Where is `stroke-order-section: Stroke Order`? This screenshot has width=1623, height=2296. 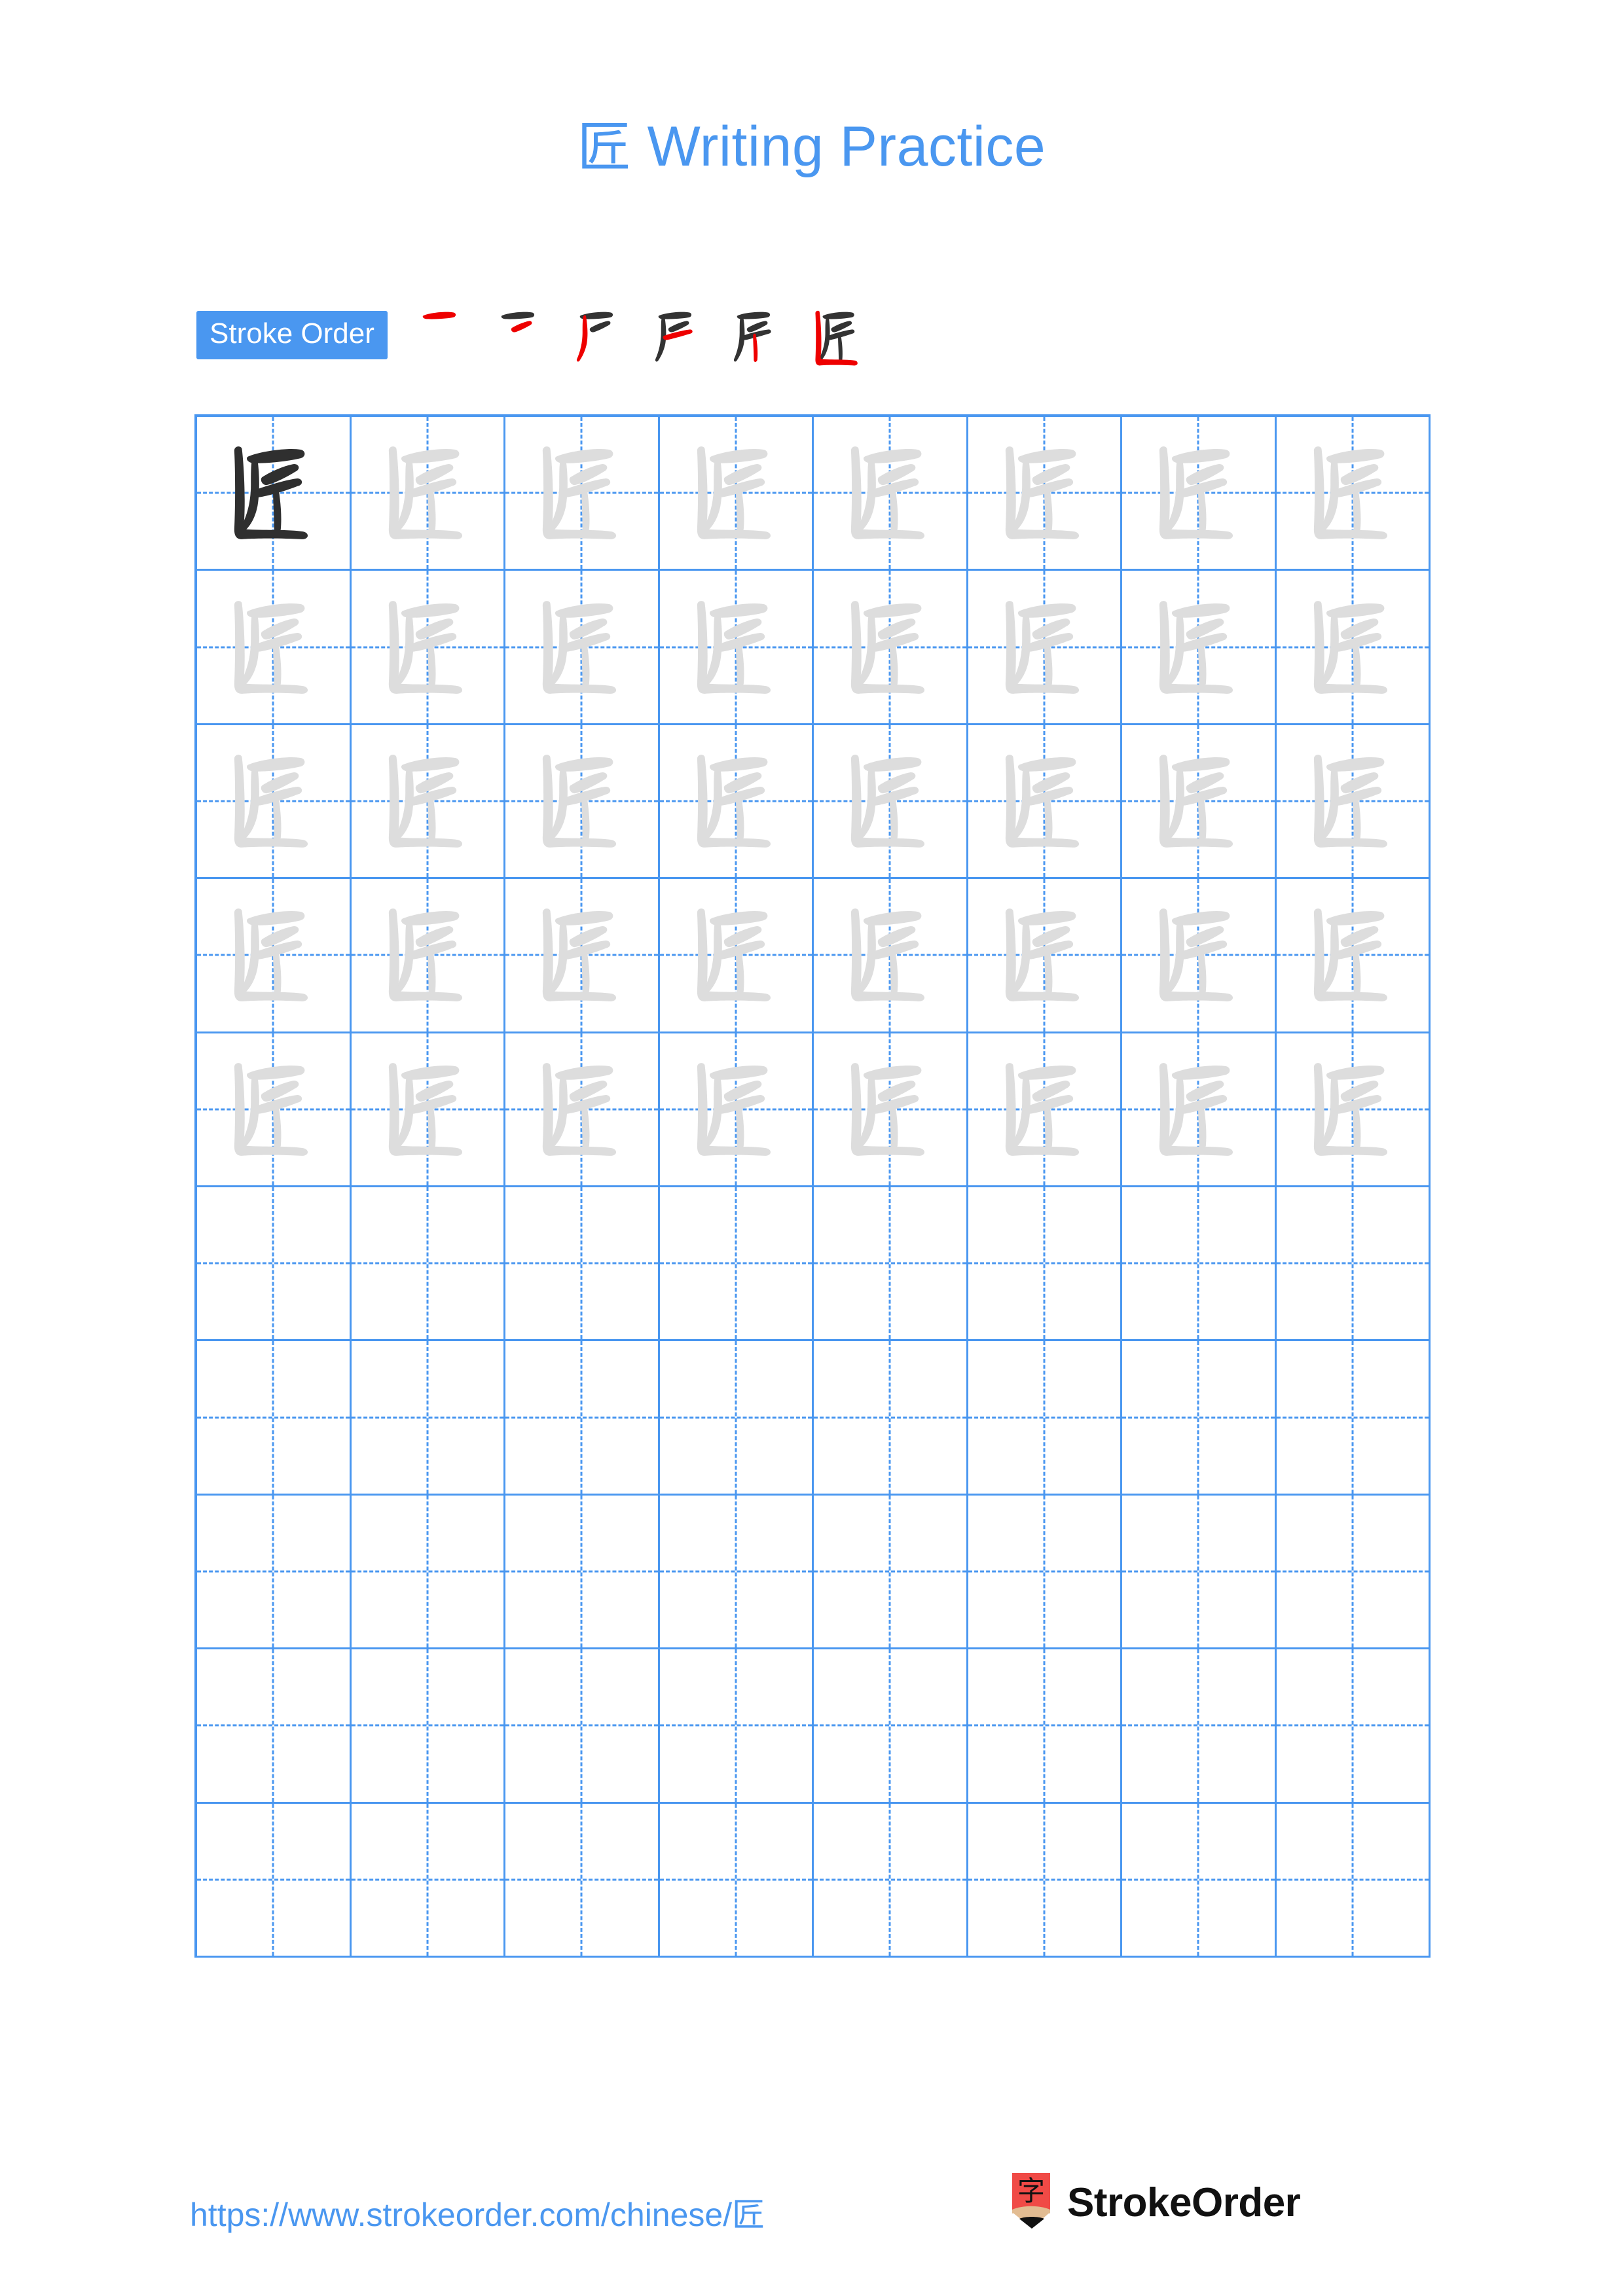 stroke-order-section: Stroke Order is located at coordinates (538, 335).